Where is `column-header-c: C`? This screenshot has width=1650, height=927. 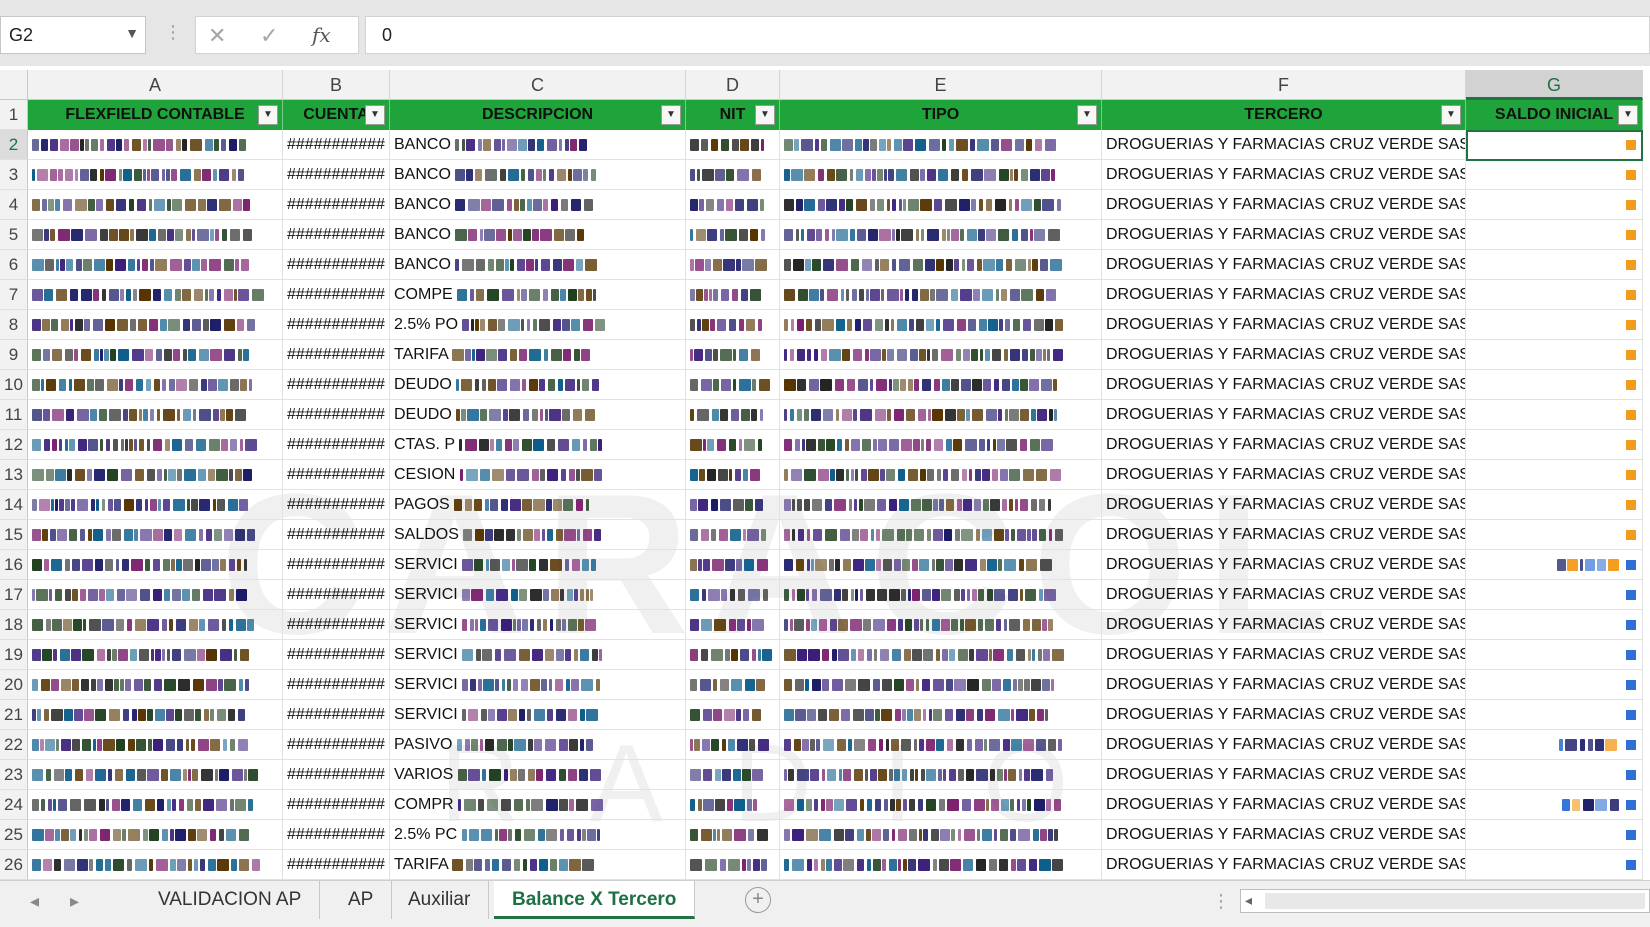 column-header-c: C is located at coordinates (538, 85).